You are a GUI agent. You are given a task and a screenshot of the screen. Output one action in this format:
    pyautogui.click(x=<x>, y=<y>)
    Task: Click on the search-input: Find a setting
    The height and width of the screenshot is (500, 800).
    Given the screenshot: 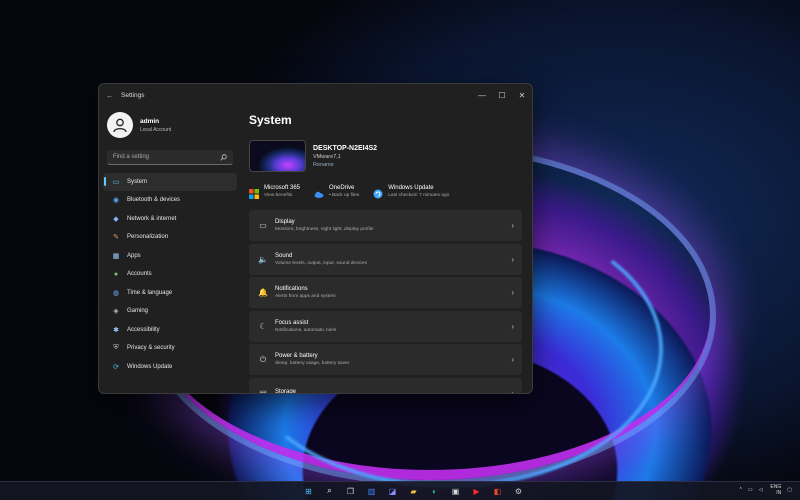 What is the action you would take?
    pyautogui.click(x=170, y=157)
    